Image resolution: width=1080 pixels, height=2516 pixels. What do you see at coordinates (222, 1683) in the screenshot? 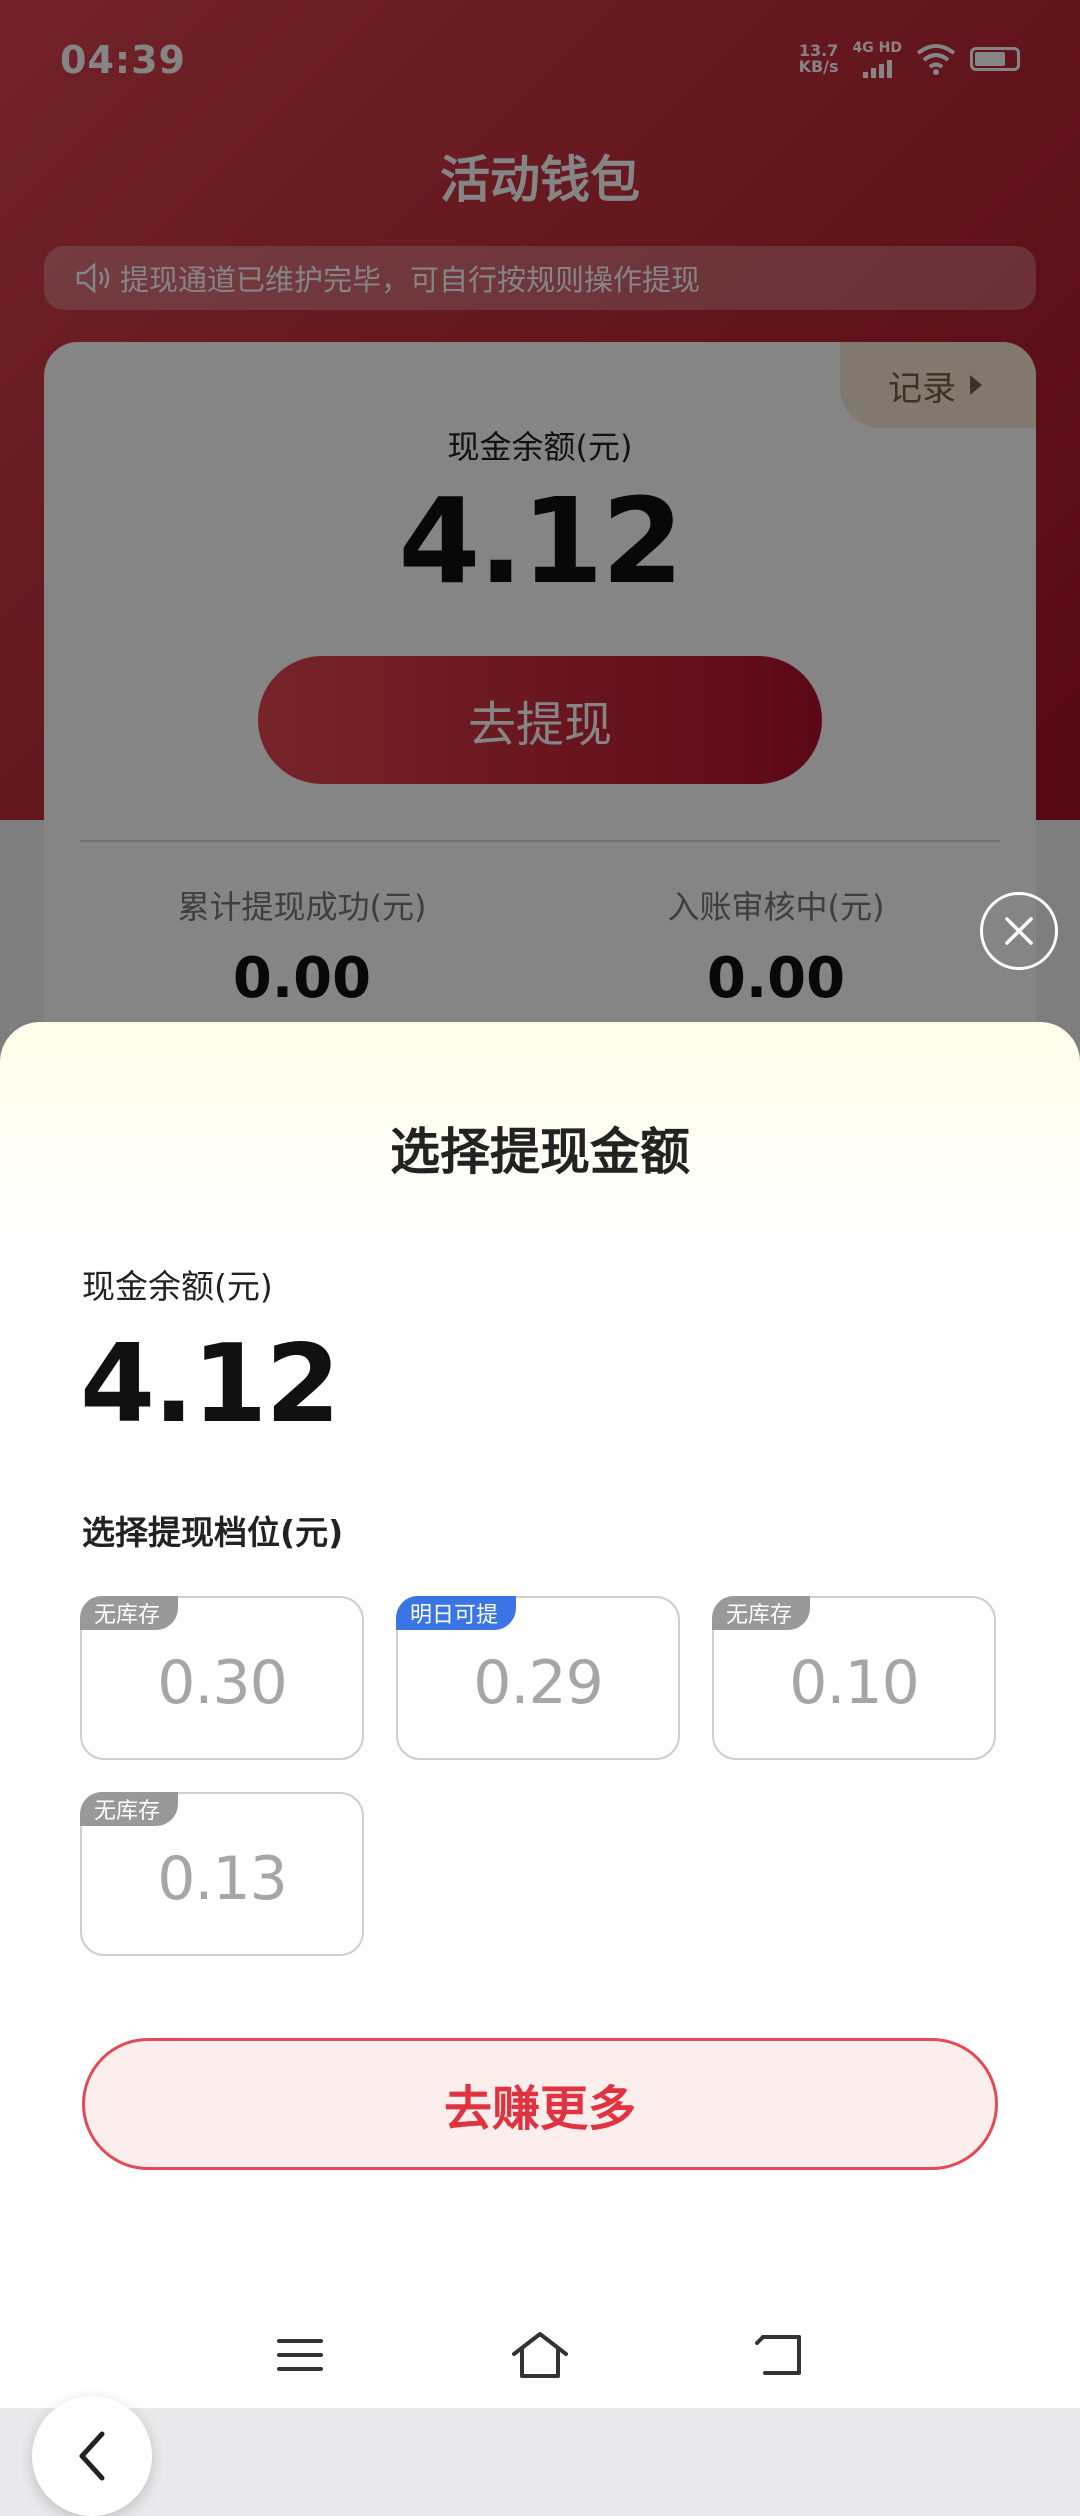
I see `tier-amount: 0.30` at bounding box center [222, 1683].